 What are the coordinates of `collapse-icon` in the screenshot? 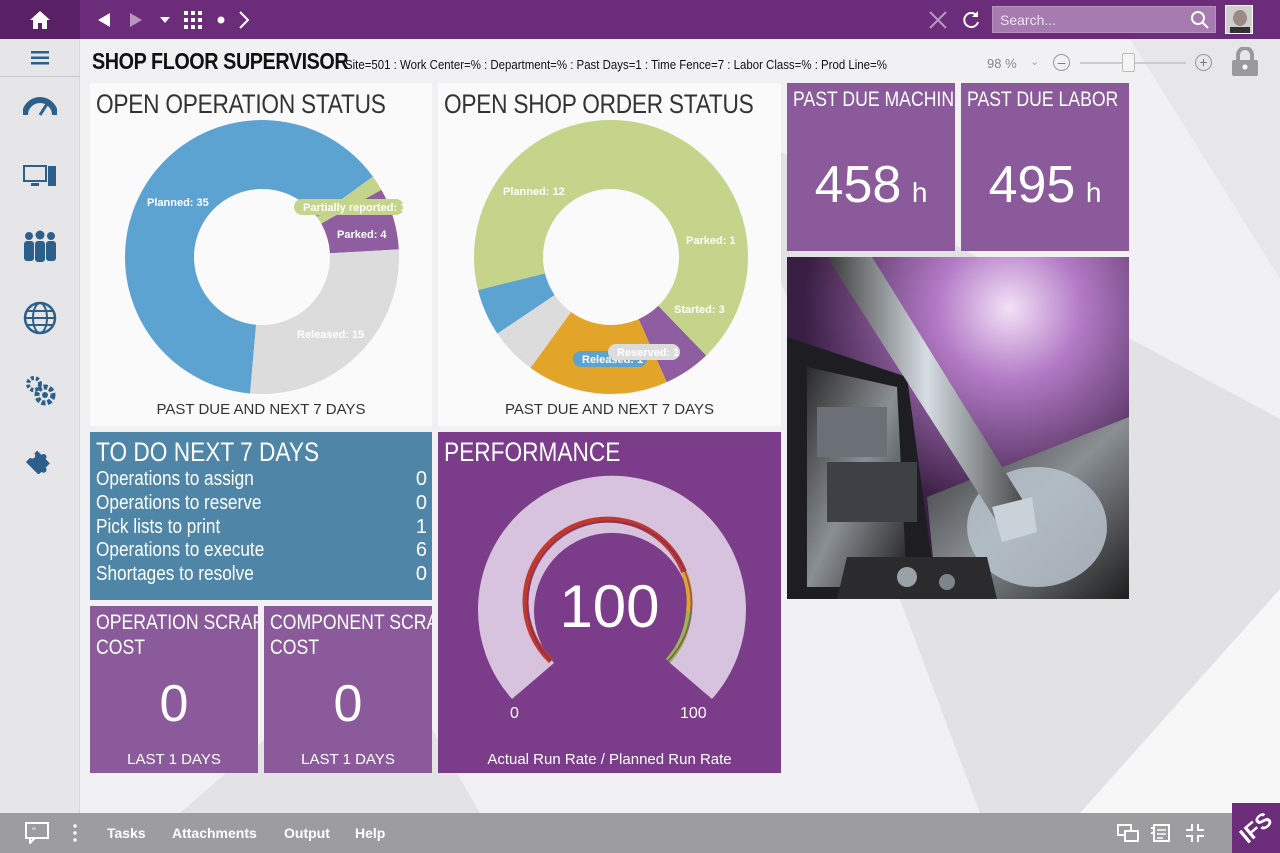 It's located at (1195, 833).